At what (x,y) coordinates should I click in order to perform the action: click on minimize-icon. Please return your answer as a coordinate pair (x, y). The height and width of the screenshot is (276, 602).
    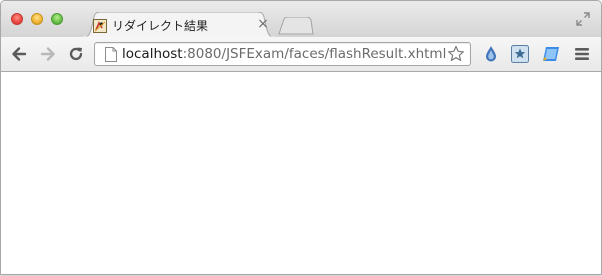
    Looking at the image, I should click on (37, 19).